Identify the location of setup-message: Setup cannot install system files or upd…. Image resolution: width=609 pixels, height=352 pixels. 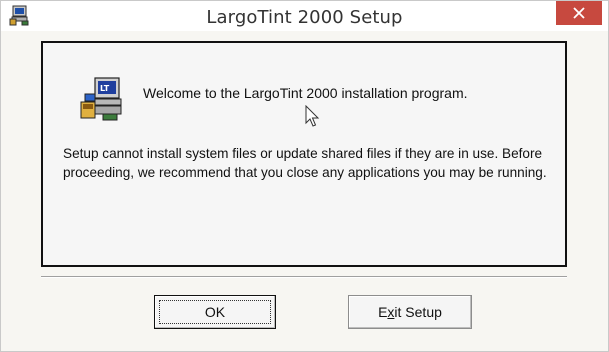
(305, 163).